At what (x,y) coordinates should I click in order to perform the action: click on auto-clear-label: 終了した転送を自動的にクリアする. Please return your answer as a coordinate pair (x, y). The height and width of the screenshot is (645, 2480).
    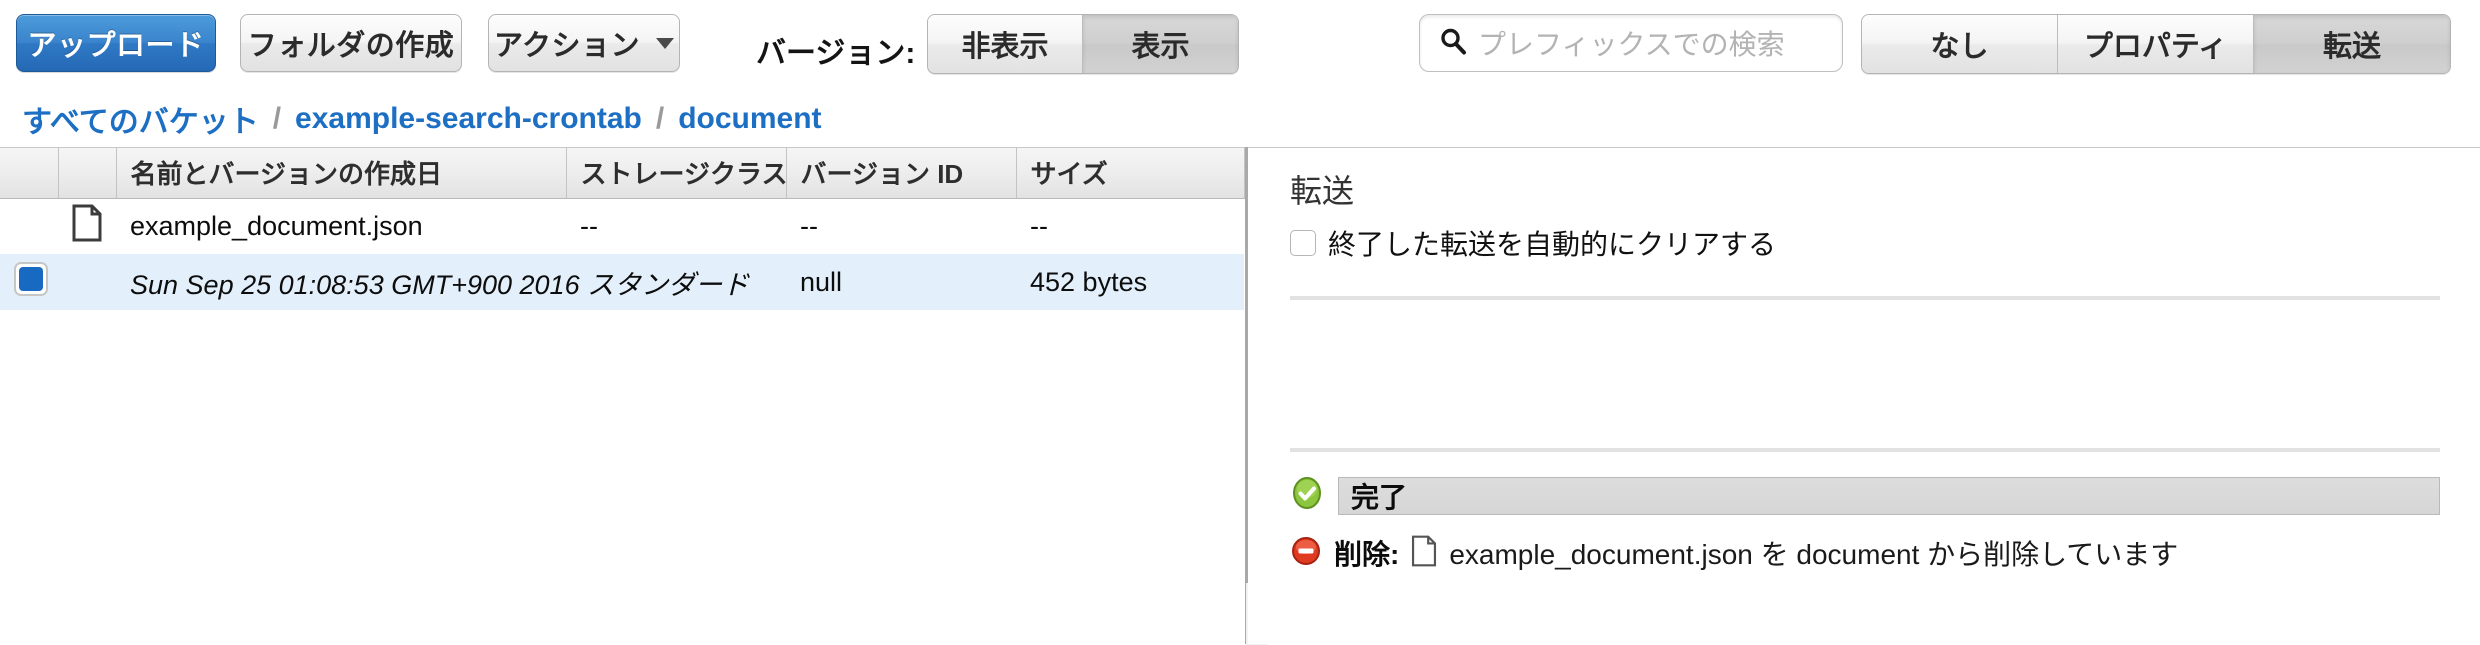
    Looking at the image, I should click on (1552, 244).